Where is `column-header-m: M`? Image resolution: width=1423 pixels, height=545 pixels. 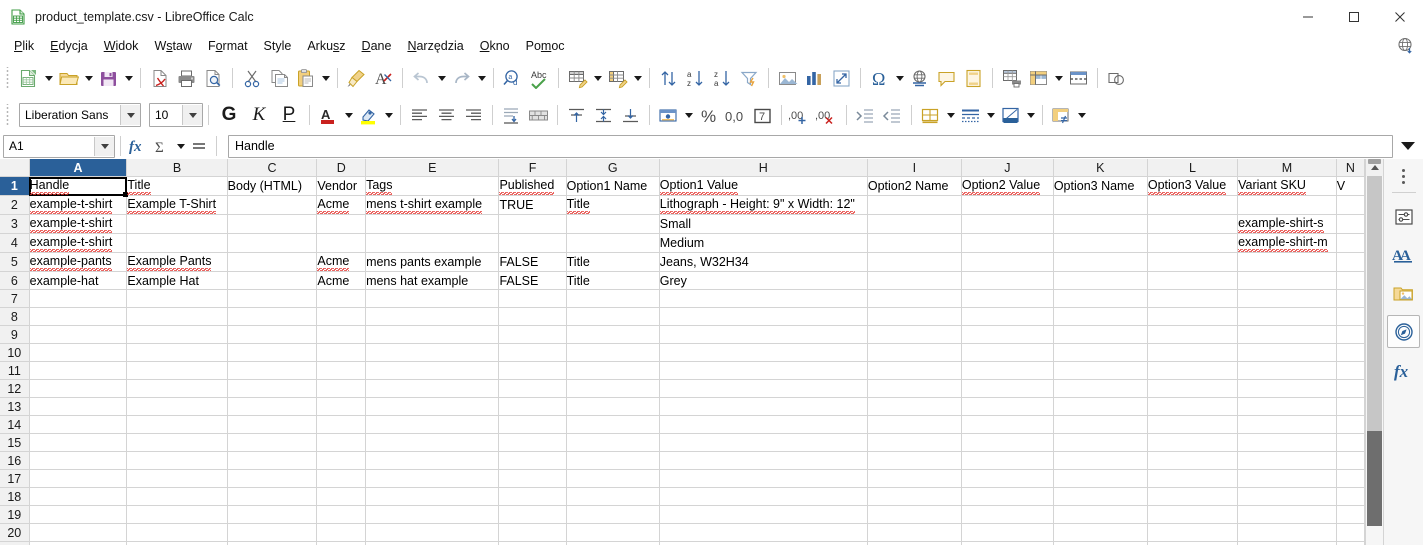
column-header-m: M is located at coordinates (1287, 168).